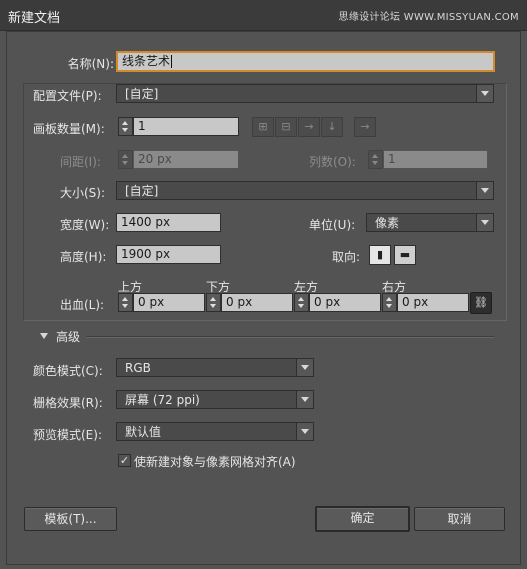  Describe the element at coordinates (83, 257) in the screenshot. I see `height-label: 高度(H):` at that location.